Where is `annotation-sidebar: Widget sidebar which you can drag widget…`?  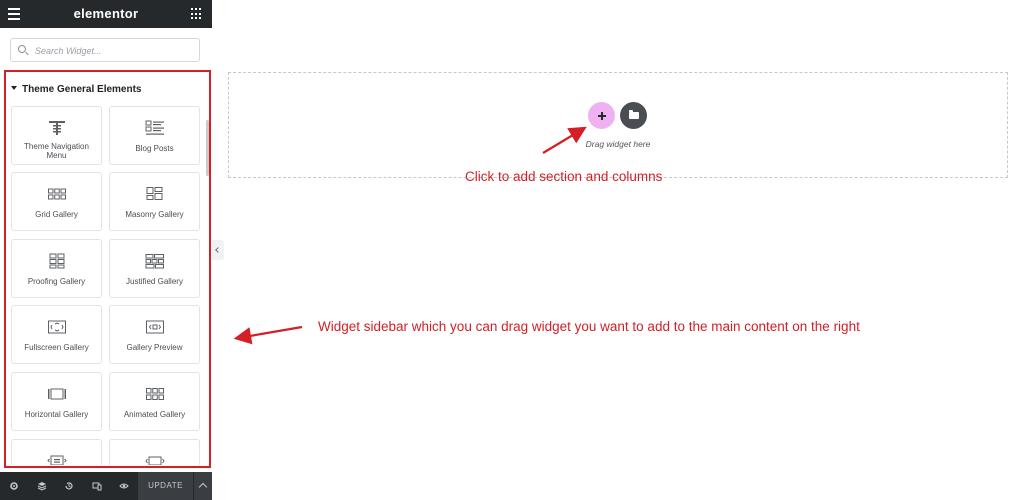
annotation-sidebar: Widget sidebar which you can drag widget… is located at coordinates (589, 326).